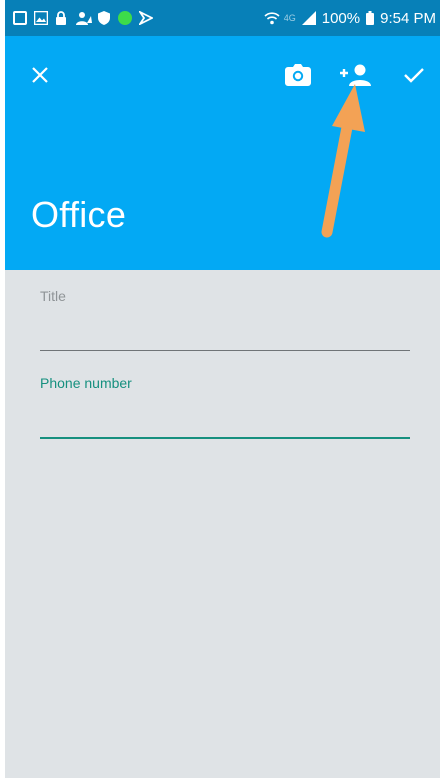 Image resolution: width=440 pixels, height=778 pixels. I want to click on battery-percentage: 100%, so click(341, 18).